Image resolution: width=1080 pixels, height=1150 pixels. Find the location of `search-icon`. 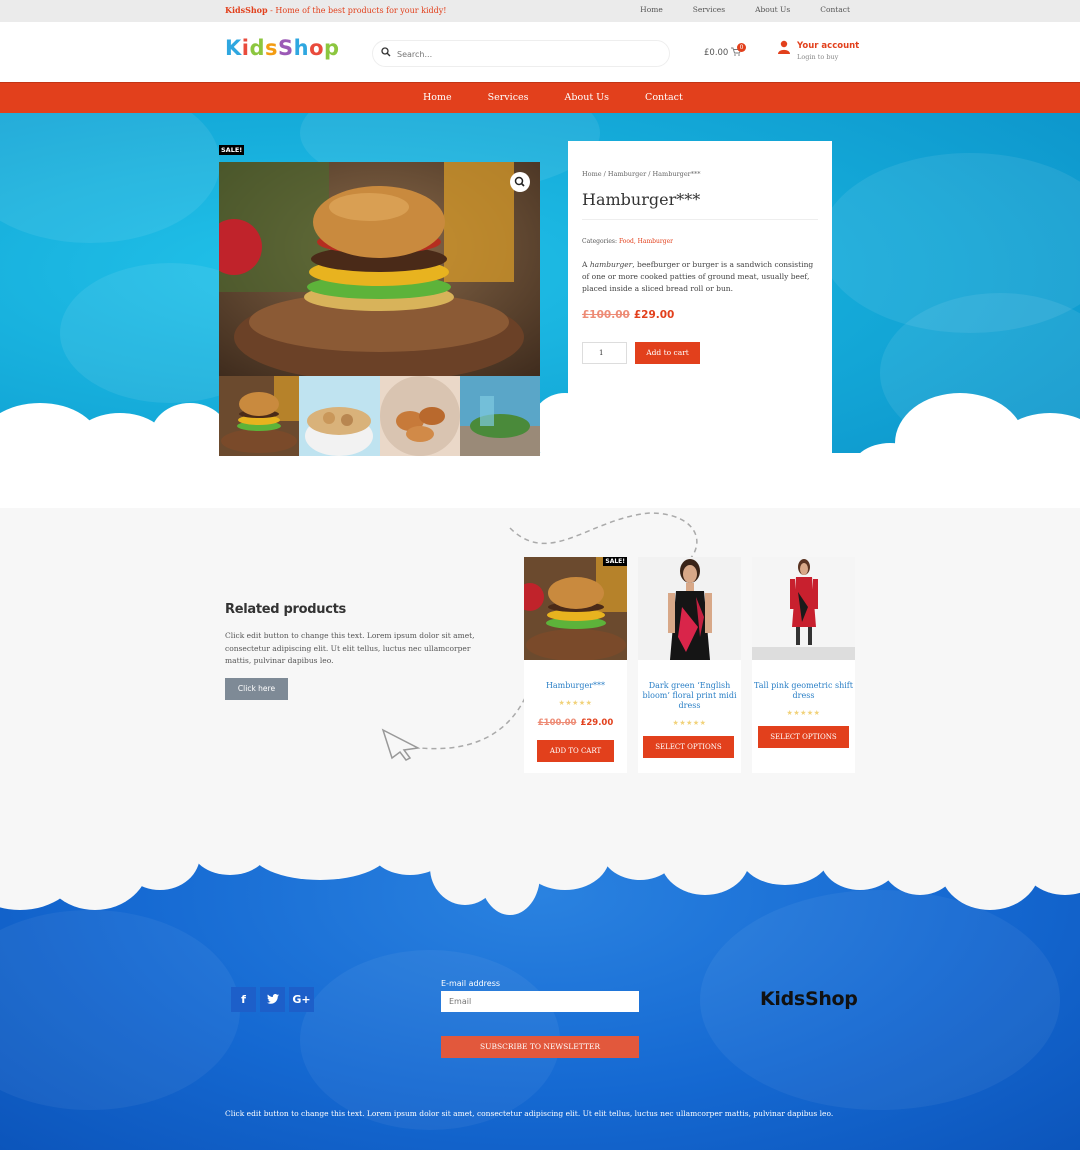

search-icon is located at coordinates (386, 52).